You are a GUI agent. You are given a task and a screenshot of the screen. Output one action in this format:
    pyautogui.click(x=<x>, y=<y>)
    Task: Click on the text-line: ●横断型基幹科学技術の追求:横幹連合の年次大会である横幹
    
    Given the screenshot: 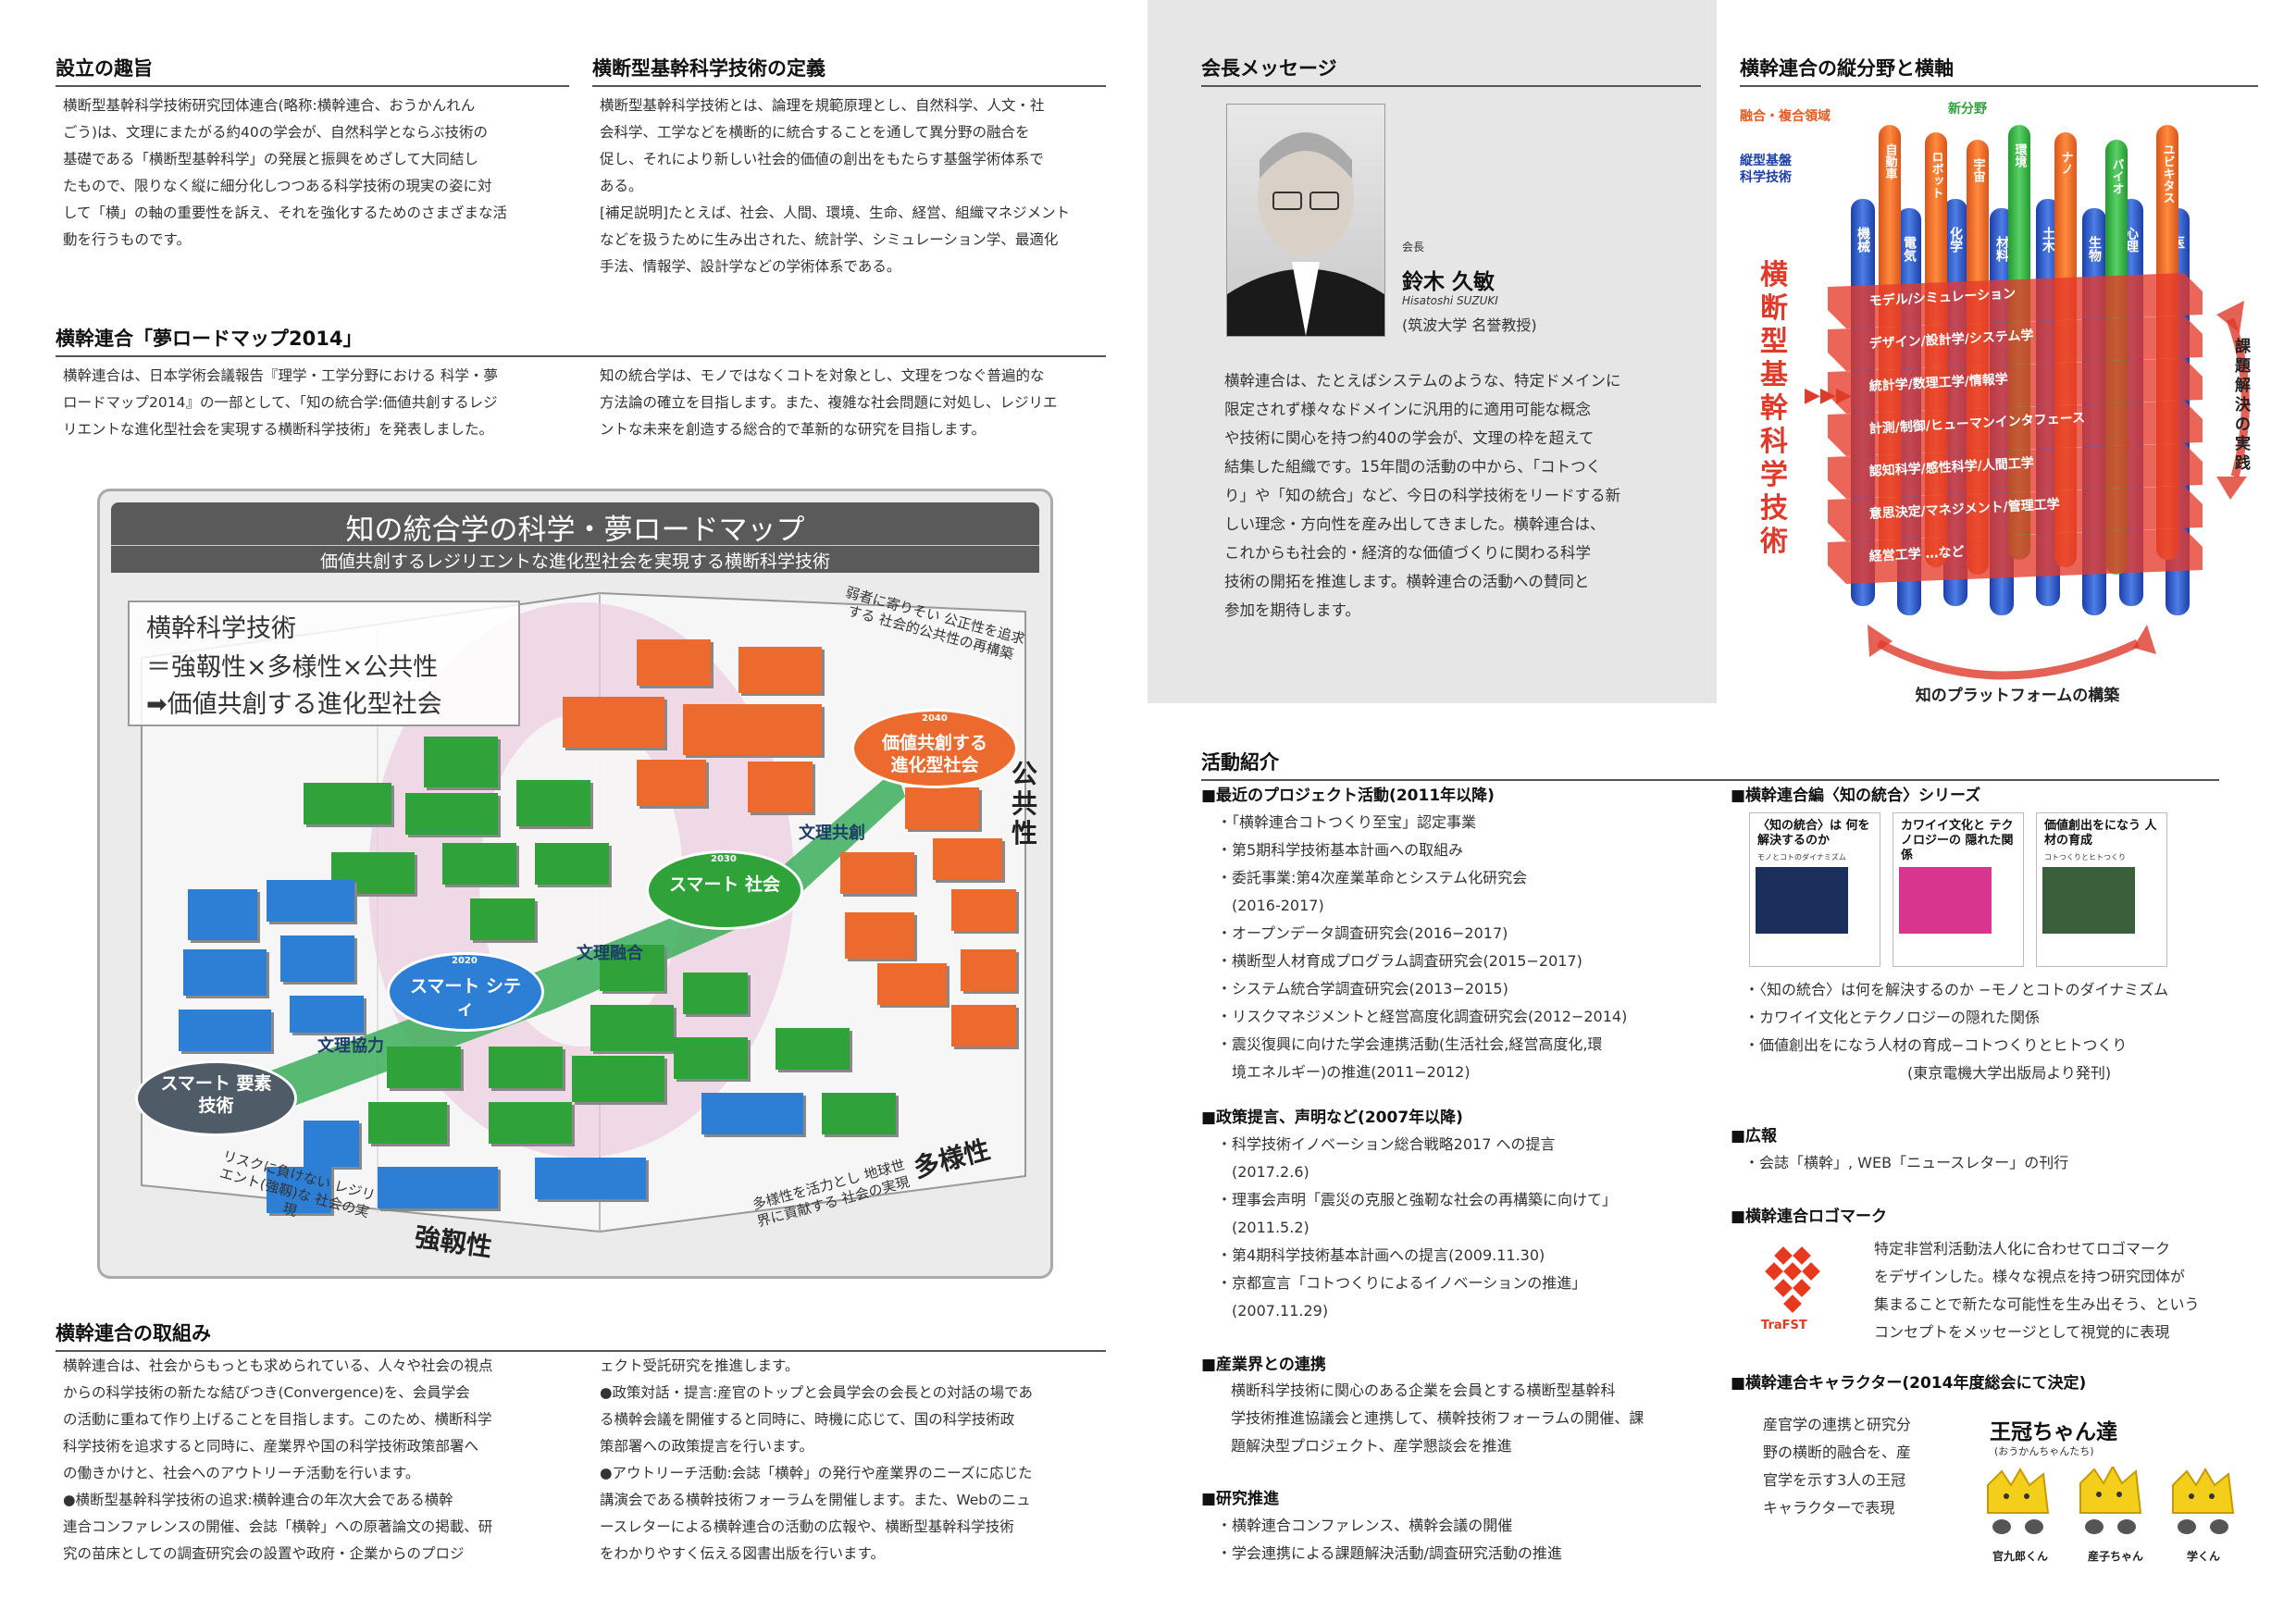 What is the action you would take?
    pyautogui.click(x=258, y=1500)
    